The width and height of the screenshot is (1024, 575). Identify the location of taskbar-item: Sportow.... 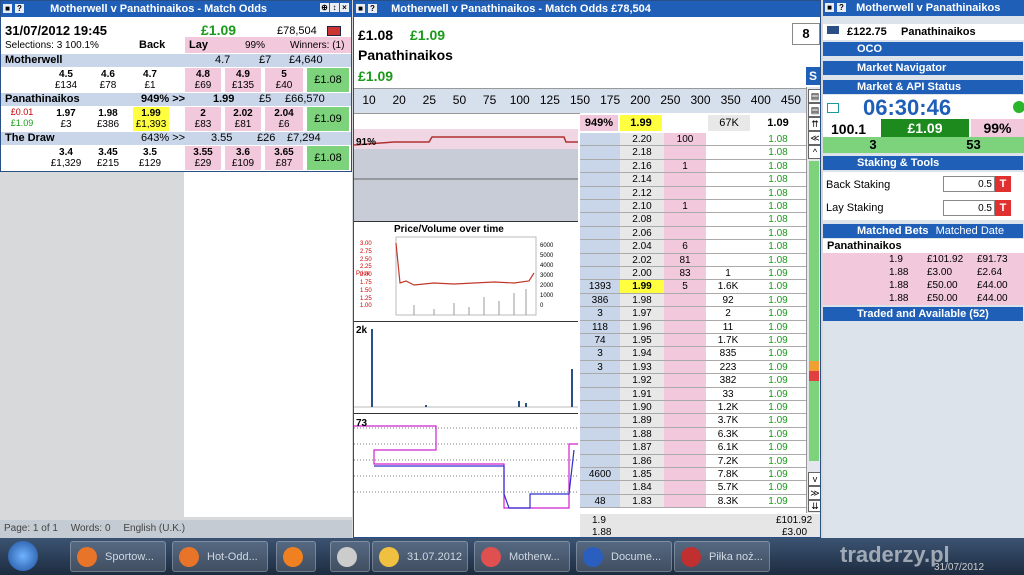
(118, 556).